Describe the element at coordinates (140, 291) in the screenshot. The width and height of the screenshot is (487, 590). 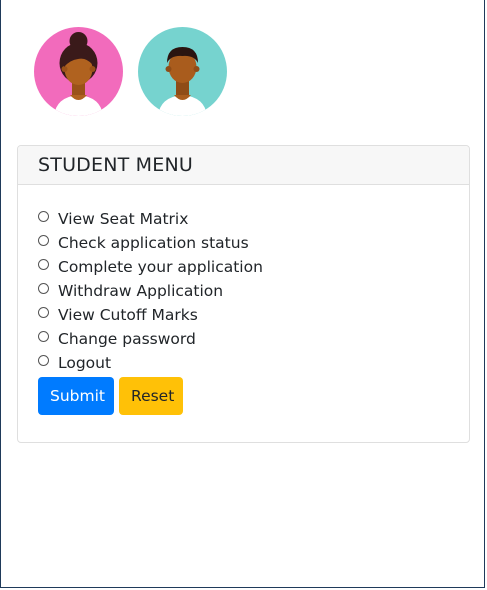
I see `option-label: Withdraw Application` at that location.